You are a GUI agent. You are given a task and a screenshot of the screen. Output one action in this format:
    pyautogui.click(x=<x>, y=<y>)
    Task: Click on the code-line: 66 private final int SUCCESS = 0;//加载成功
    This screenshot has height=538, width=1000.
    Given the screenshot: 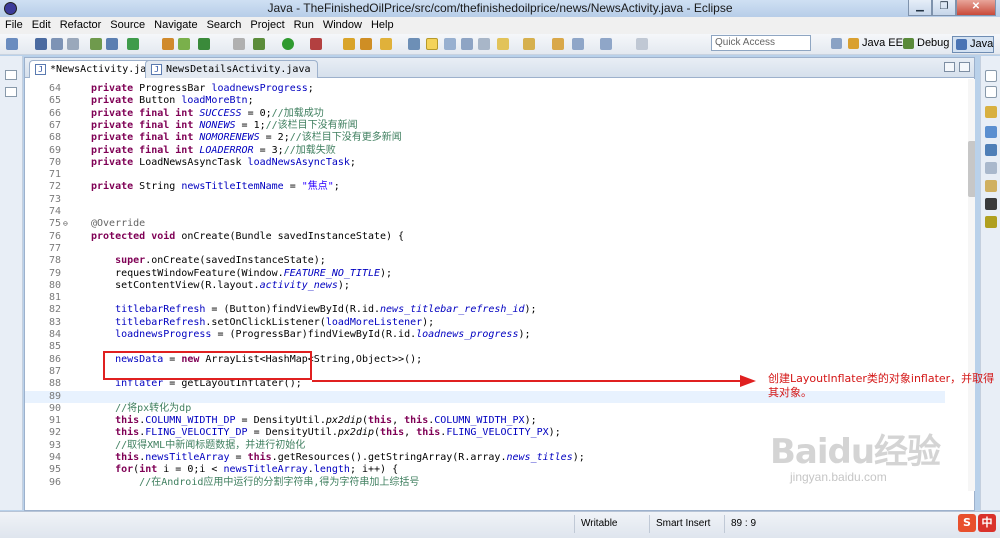 What is the action you would take?
    pyautogui.click(x=485, y=114)
    